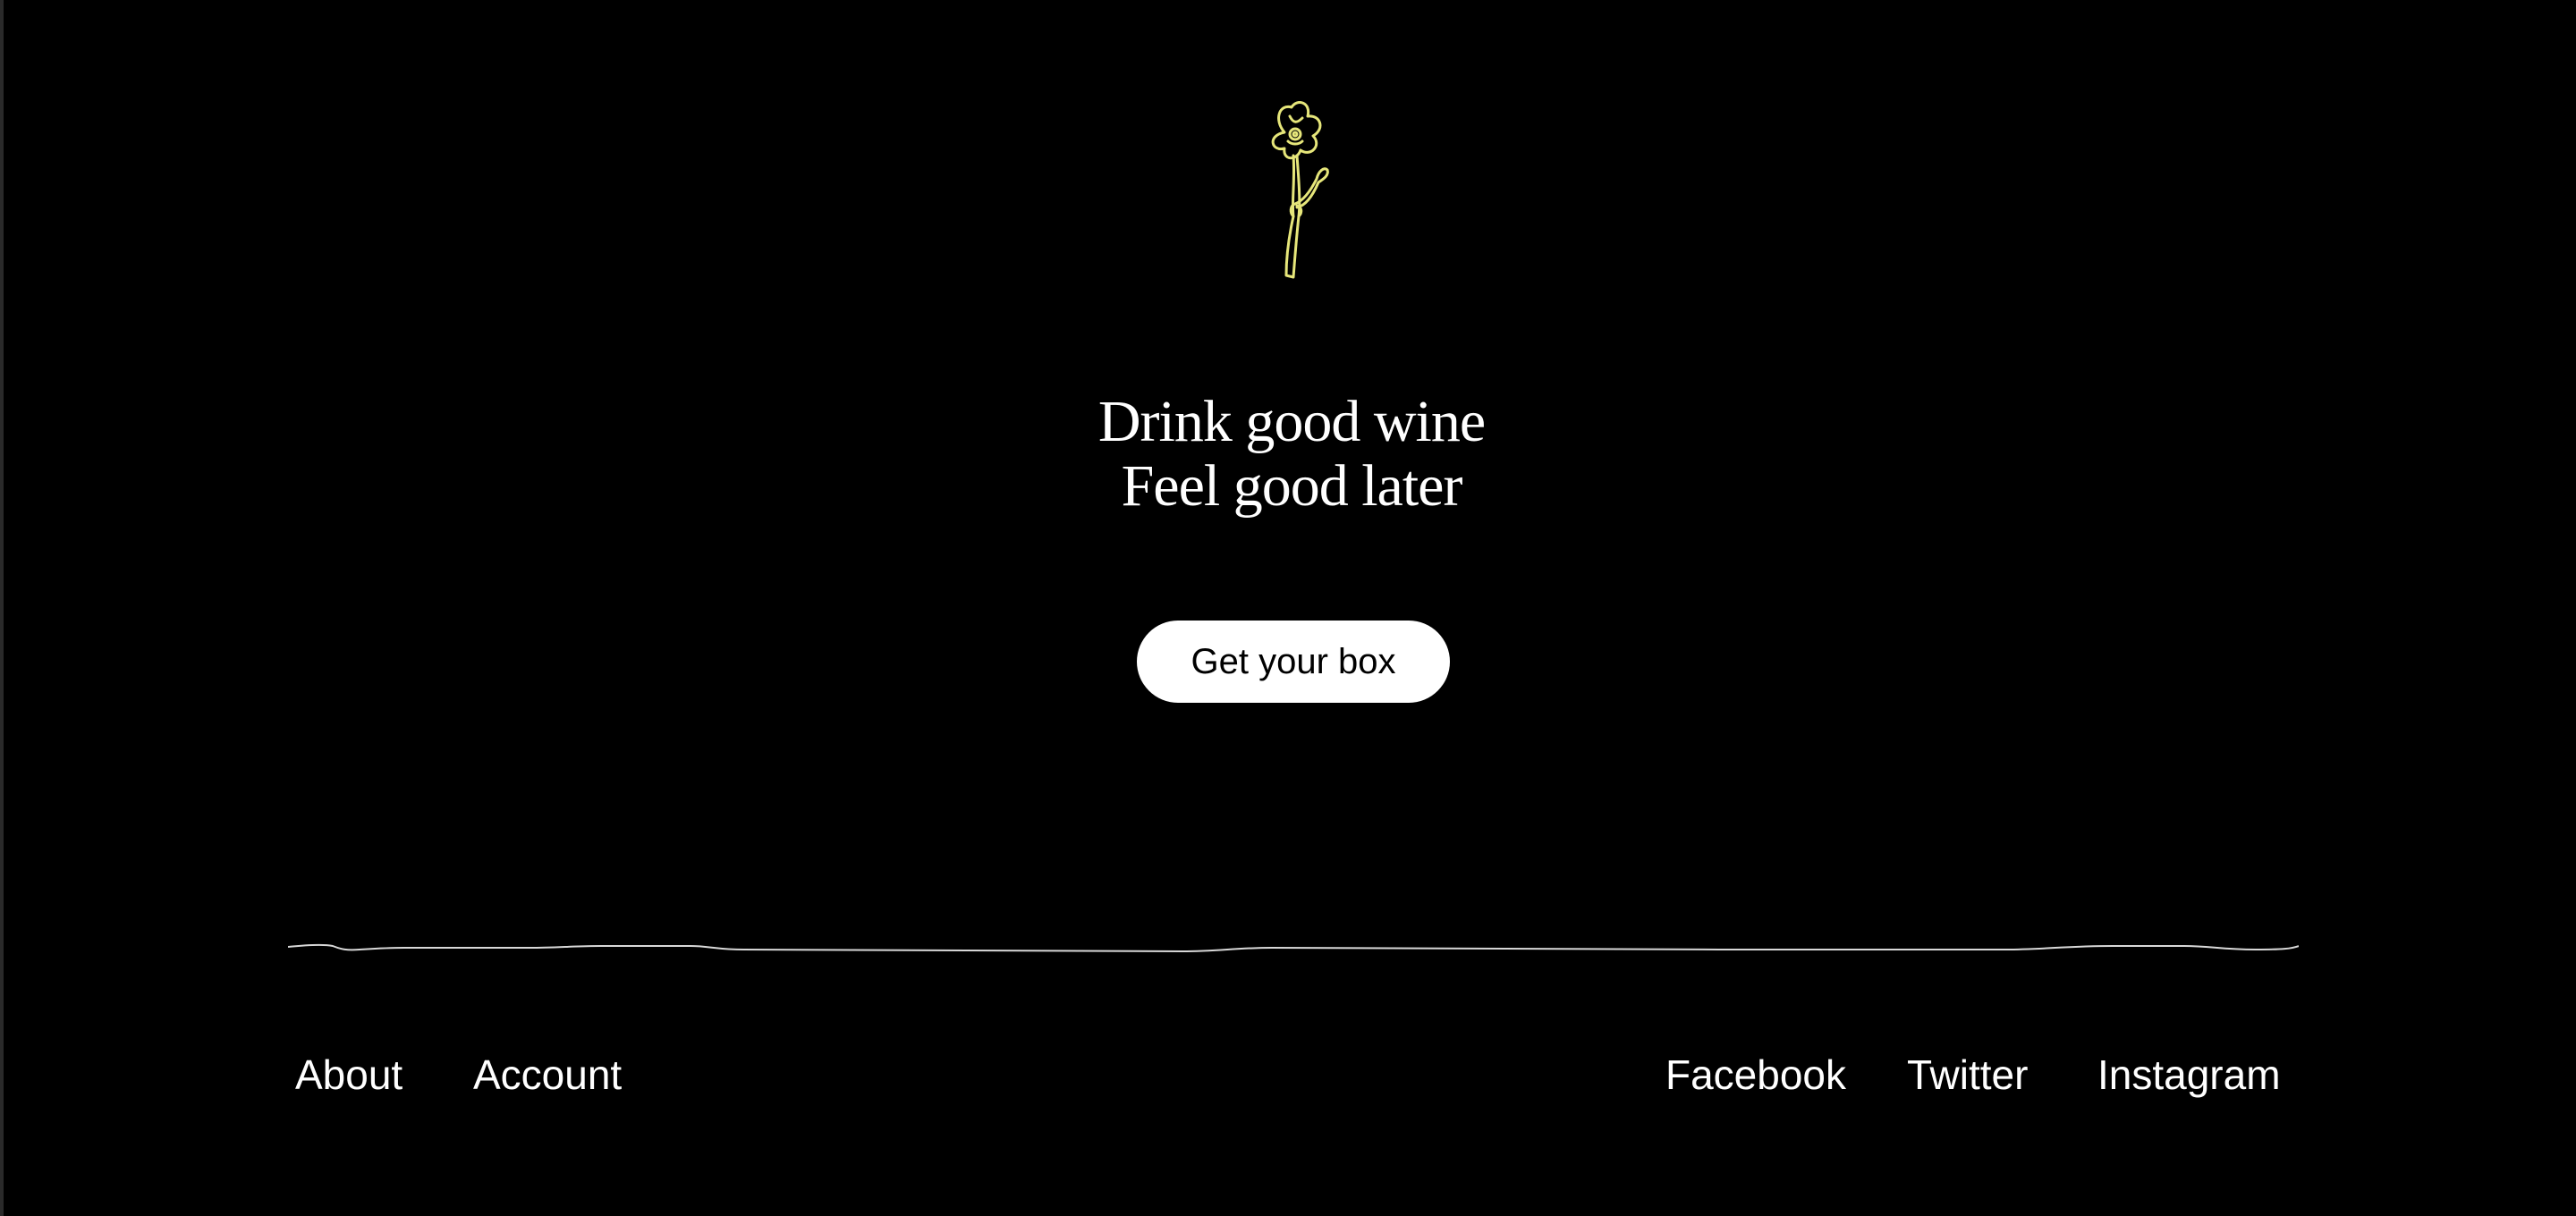  Describe the element at coordinates (1293, 662) in the screenshot. I see `get-your-box-button: Get your box` at that location.